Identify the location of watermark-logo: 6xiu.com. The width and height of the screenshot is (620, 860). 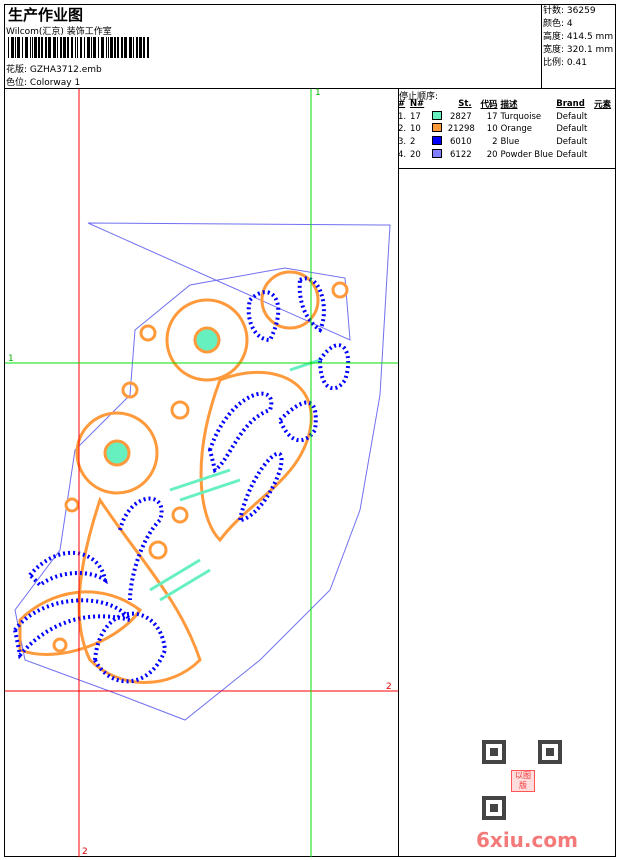
(527, 840).